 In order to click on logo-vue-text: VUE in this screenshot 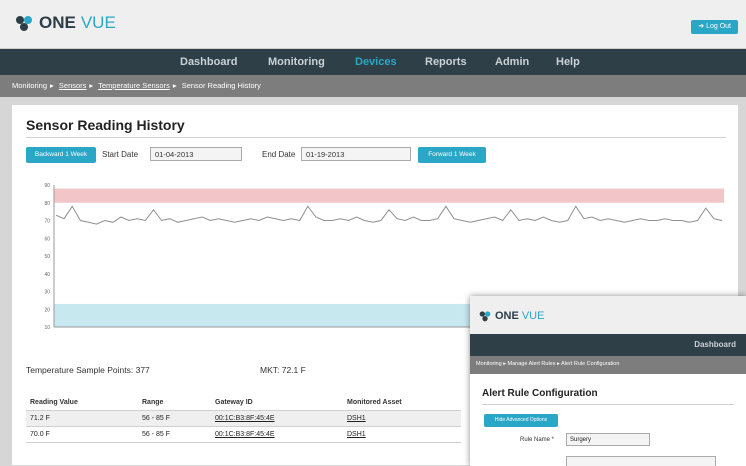, I will do `click(98, 22)`.